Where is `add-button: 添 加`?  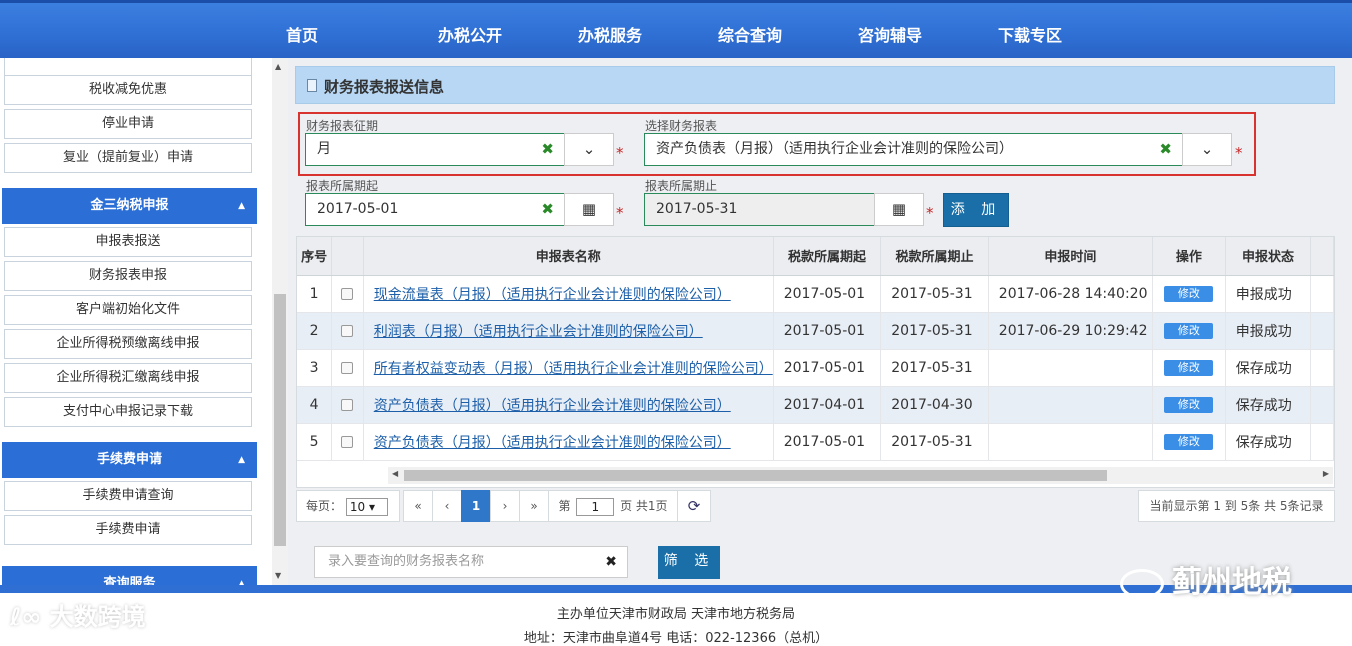 add-button: 添 加 is located at coordinates (976, 210).